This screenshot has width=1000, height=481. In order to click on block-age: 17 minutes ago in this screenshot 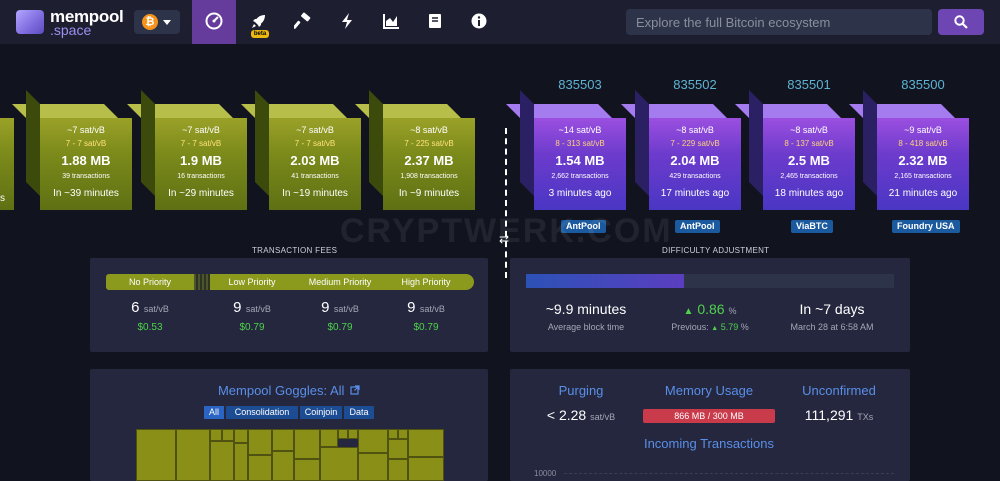, I will do `click(695, 193)`.